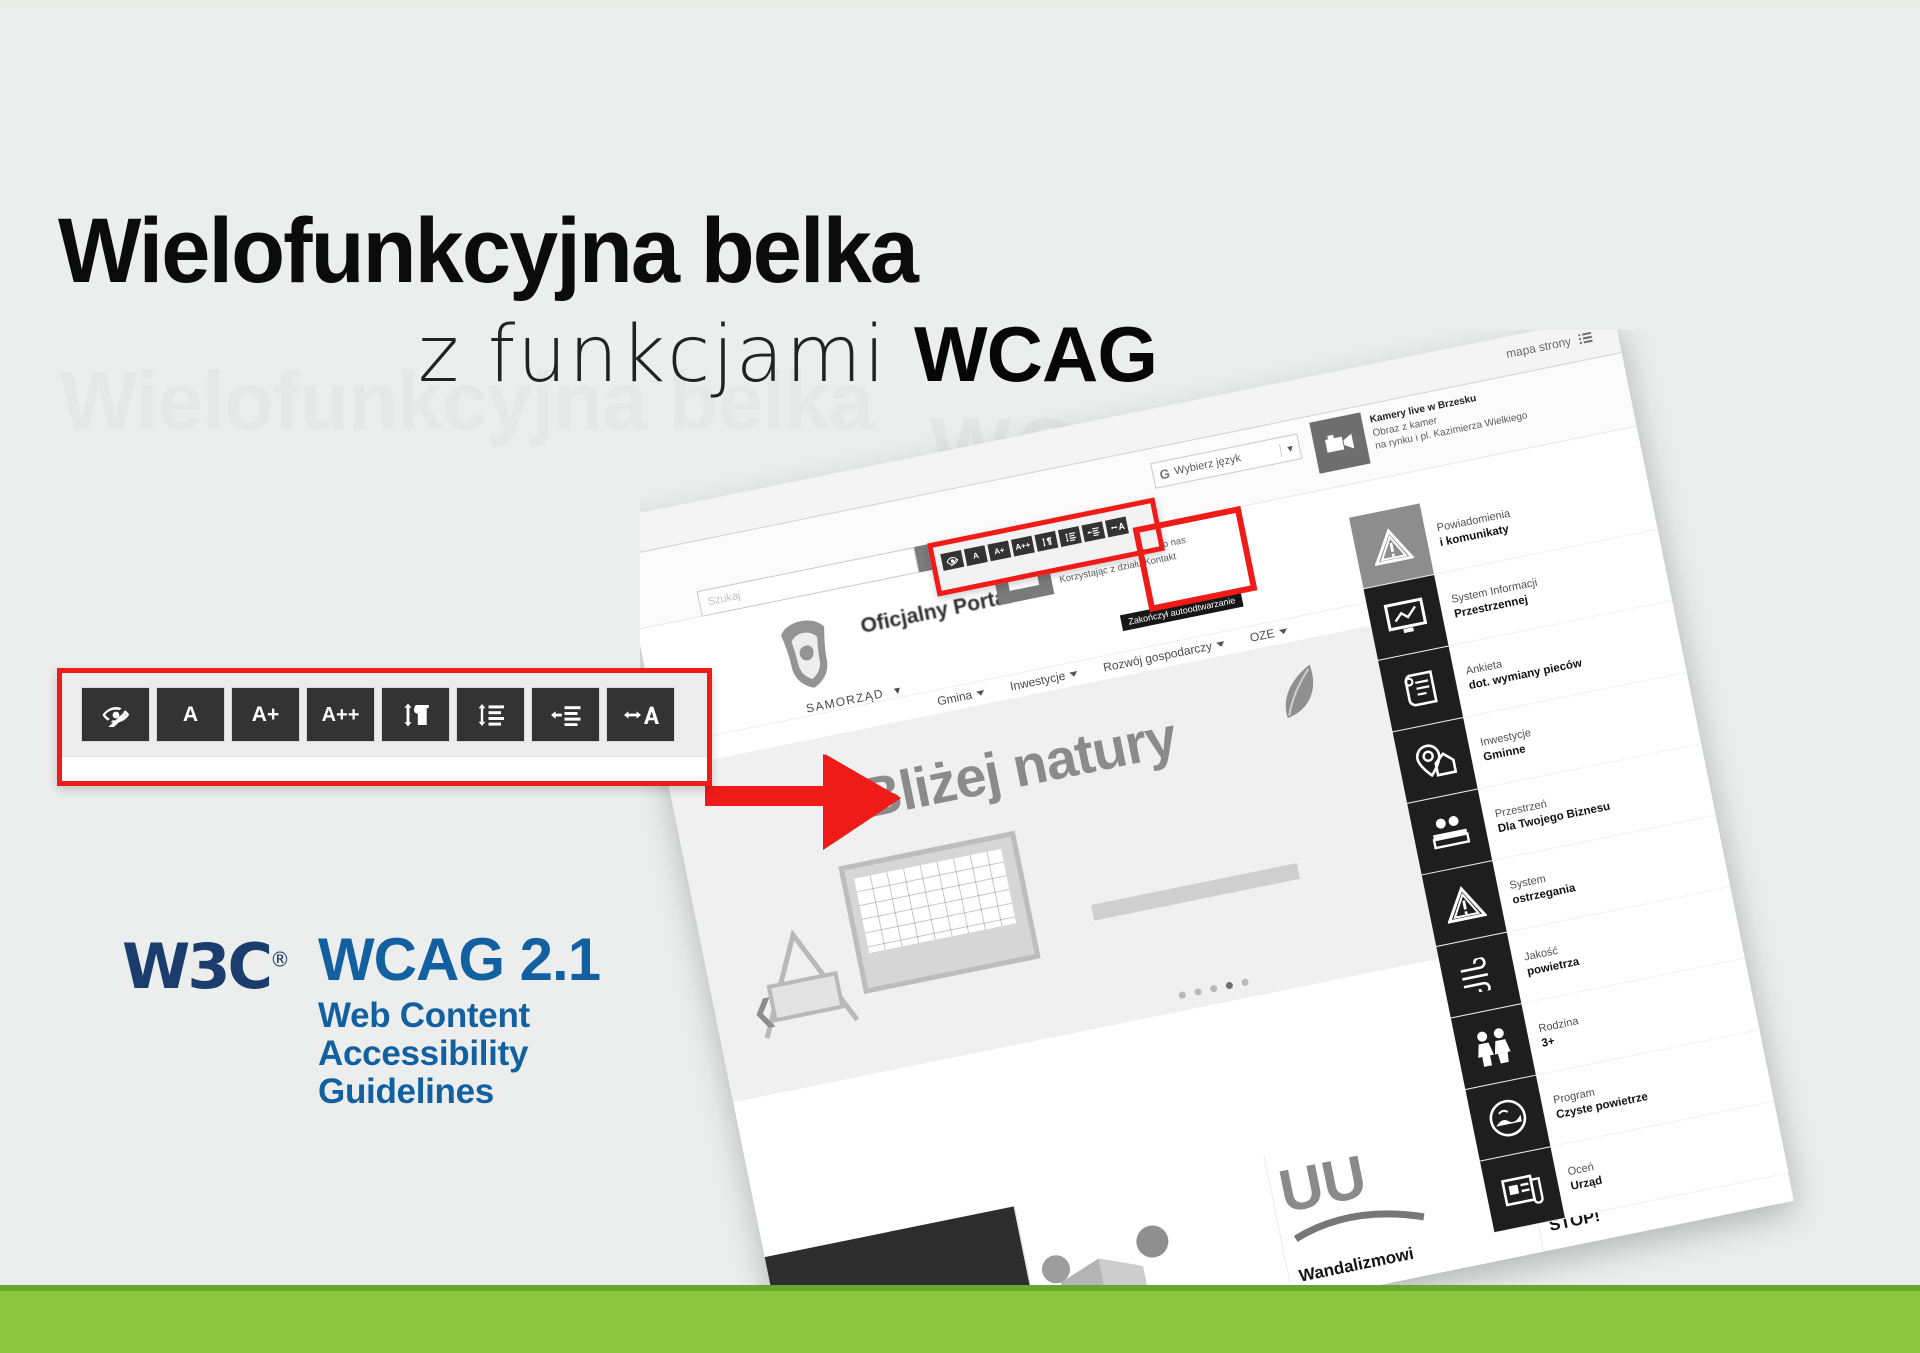  What do you see at coordinates (1406, 617) in the screenshot?
I see `monitor-chart-icon` at bounding box center [1406, 617].